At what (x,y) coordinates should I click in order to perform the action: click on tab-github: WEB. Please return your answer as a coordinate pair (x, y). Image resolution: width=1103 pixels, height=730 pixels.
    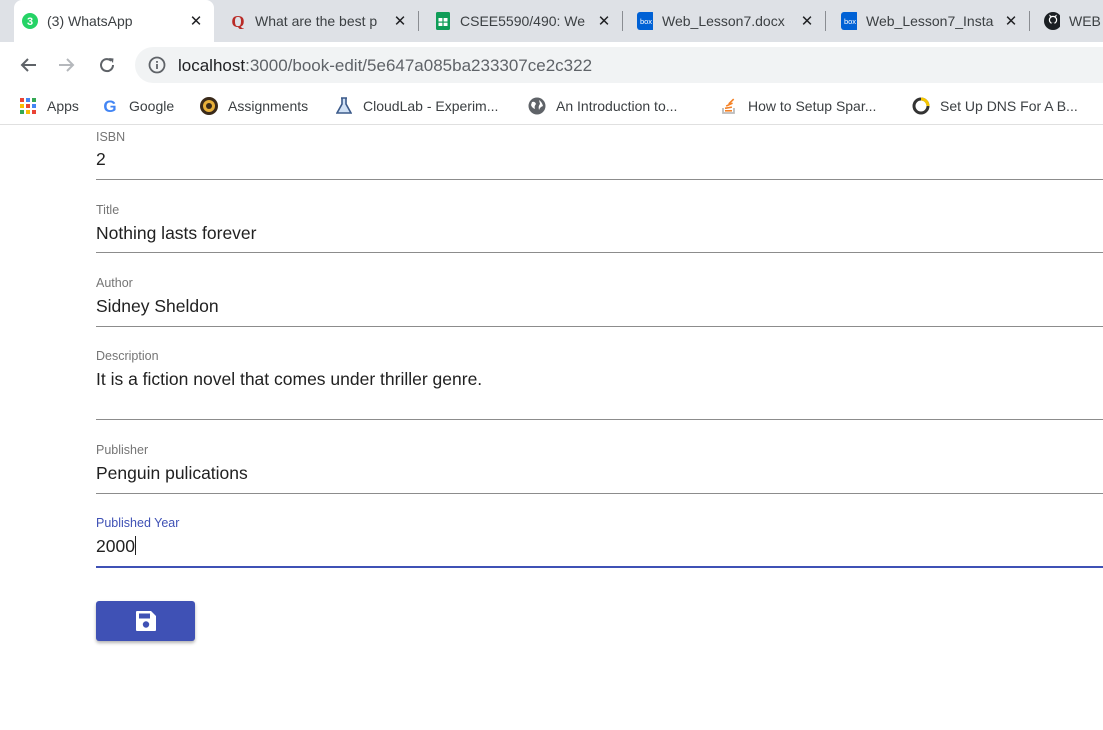
    Looking at the image, I should click on (1069, 21).